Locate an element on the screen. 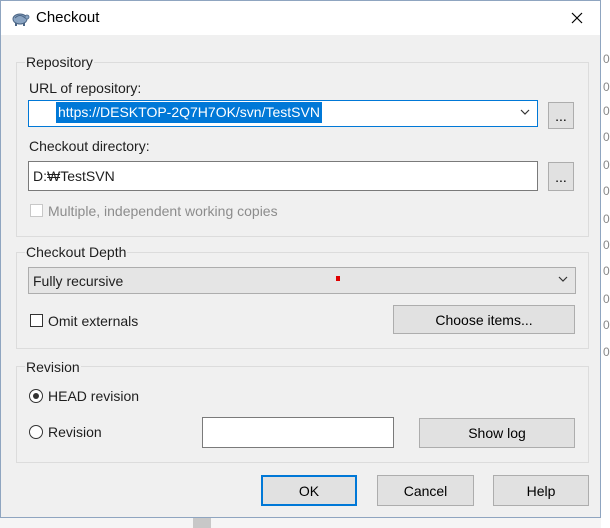  repository-group-label: Repository is located at coordinates (59, 62).